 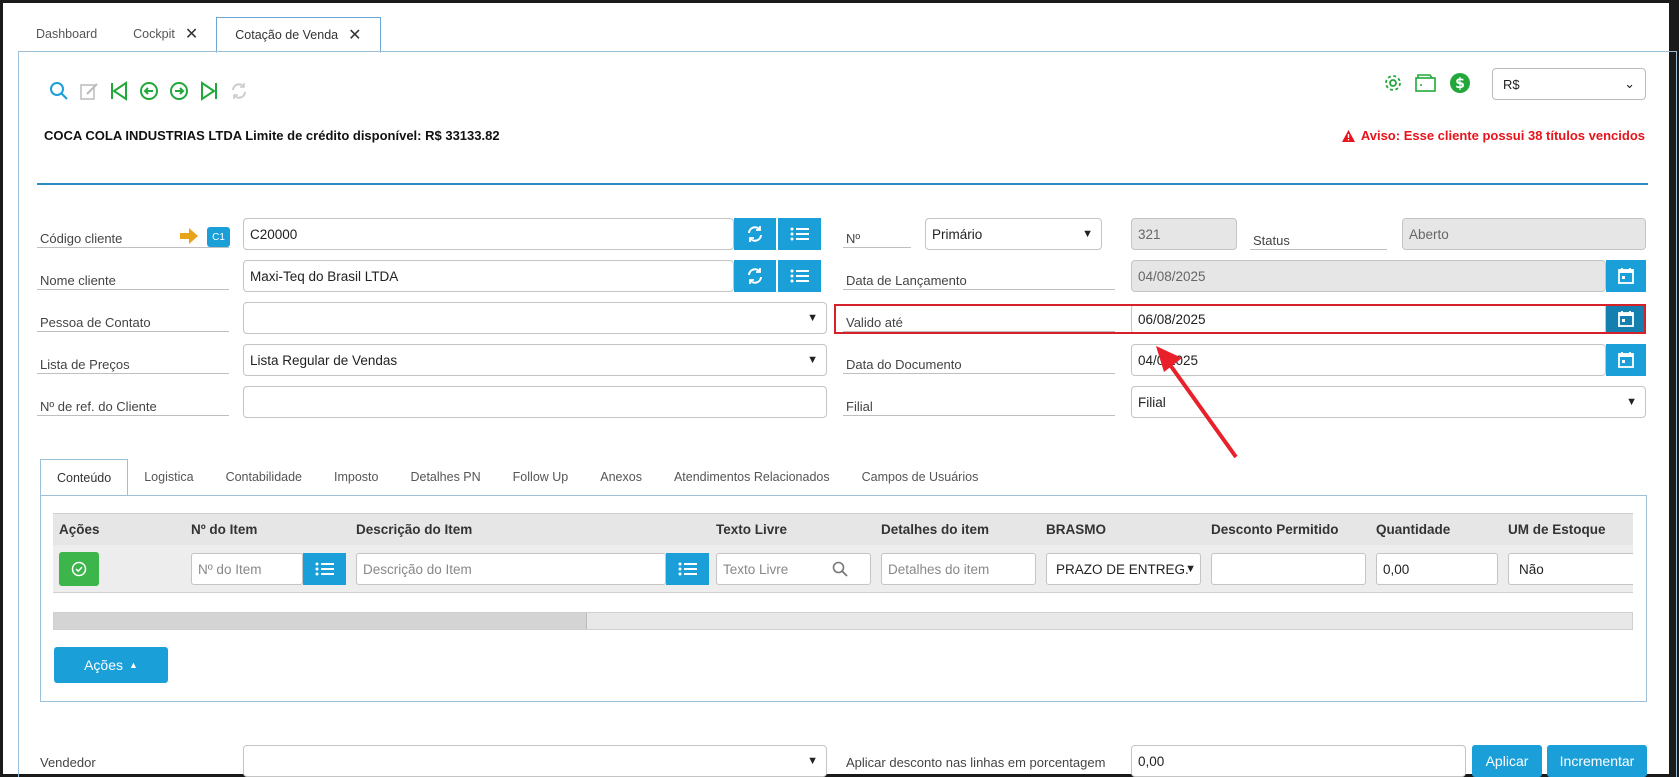 What do you see at coordinates (445, 477) in the screenshot?
I see `tab-detalhes-pn: Detalhes PN` at bounding box center [445, 477].